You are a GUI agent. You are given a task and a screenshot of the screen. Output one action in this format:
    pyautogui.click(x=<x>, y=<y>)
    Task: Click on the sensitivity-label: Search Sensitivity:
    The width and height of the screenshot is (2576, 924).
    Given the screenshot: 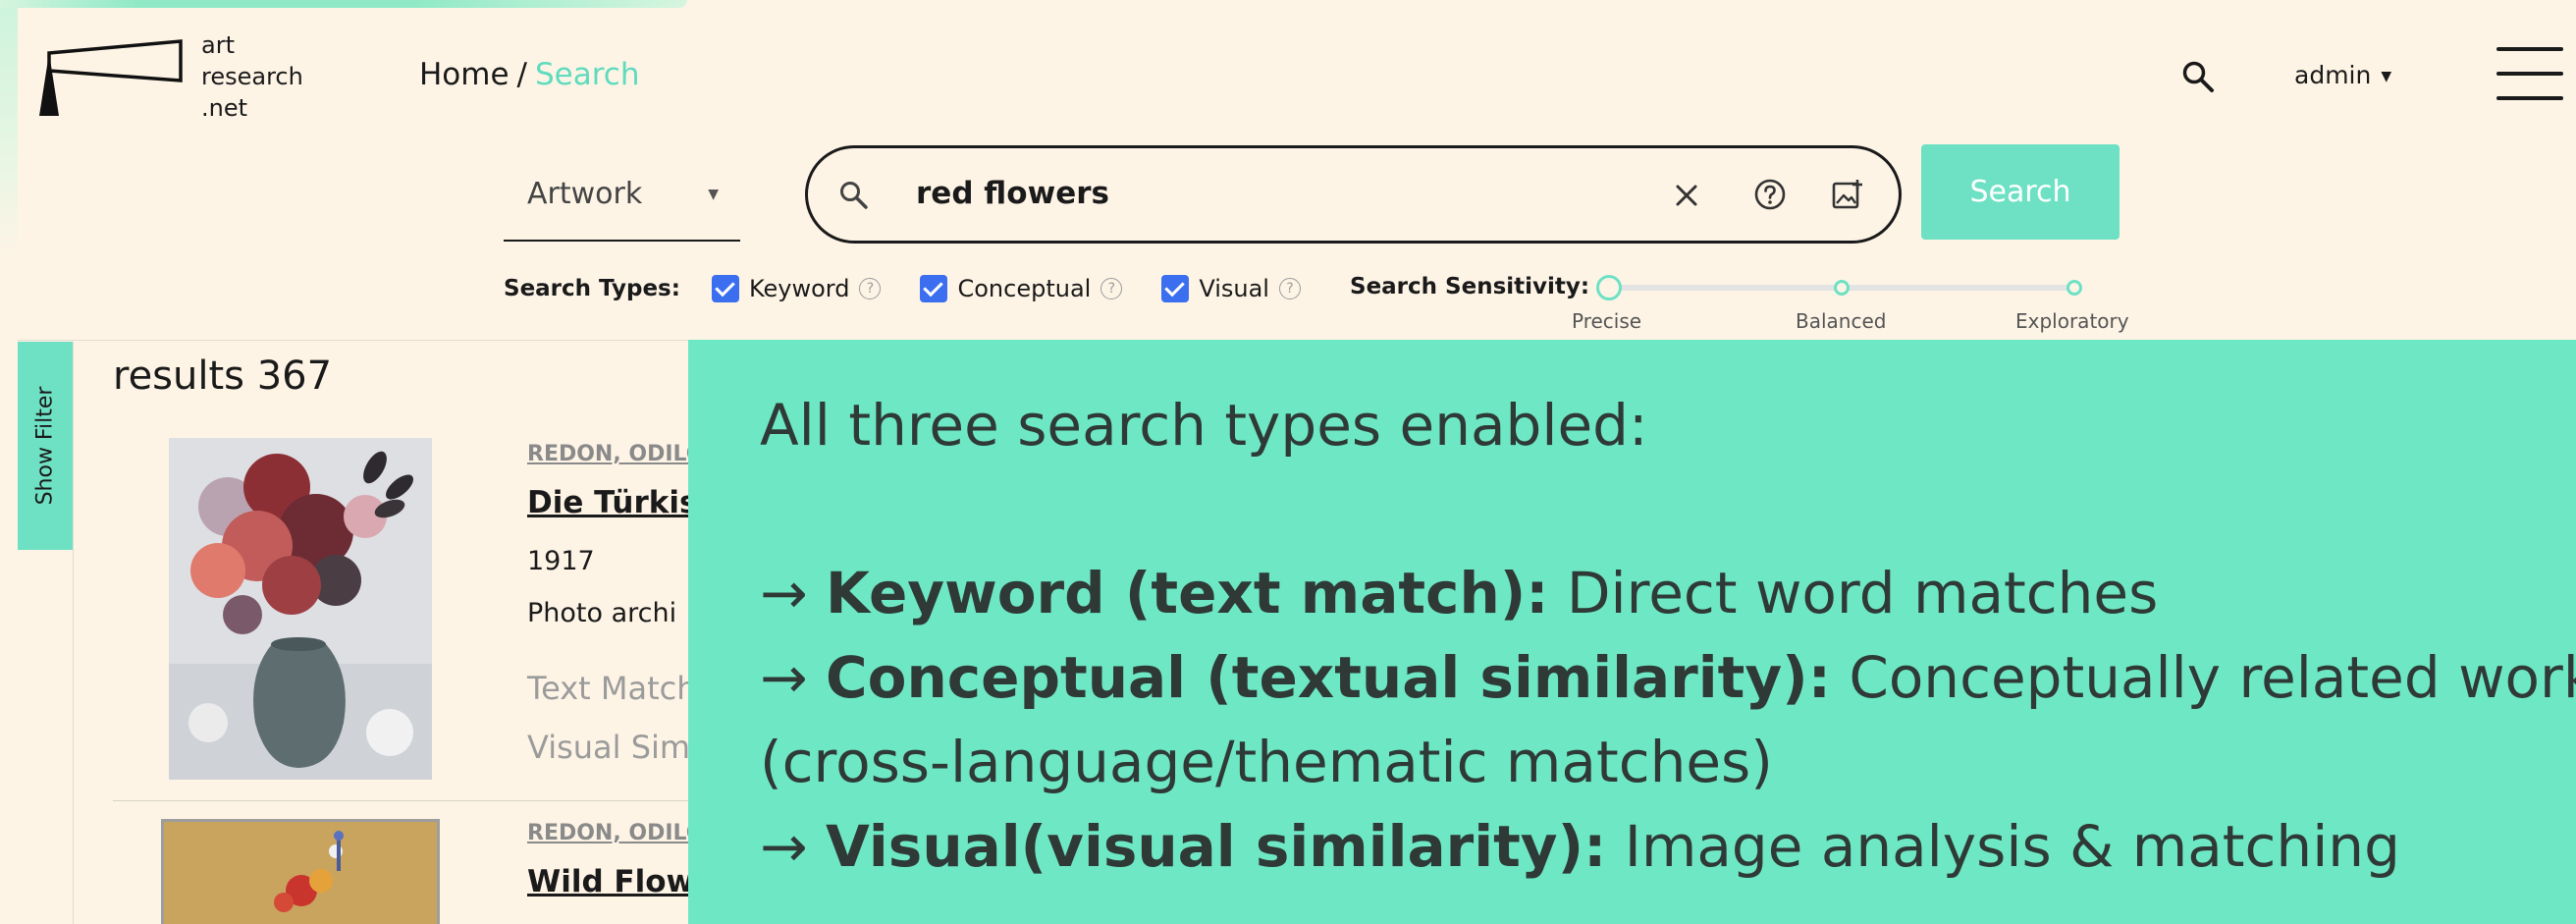 What is the action you would take?
    pyautogui.click(x=1470, y=286)
    